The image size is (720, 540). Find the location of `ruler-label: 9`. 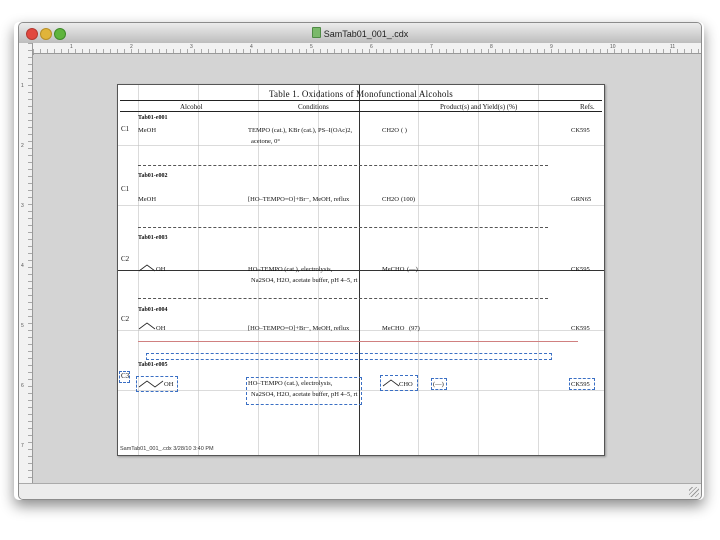

ruler-label: 9 is located at coordinates (551, 47).